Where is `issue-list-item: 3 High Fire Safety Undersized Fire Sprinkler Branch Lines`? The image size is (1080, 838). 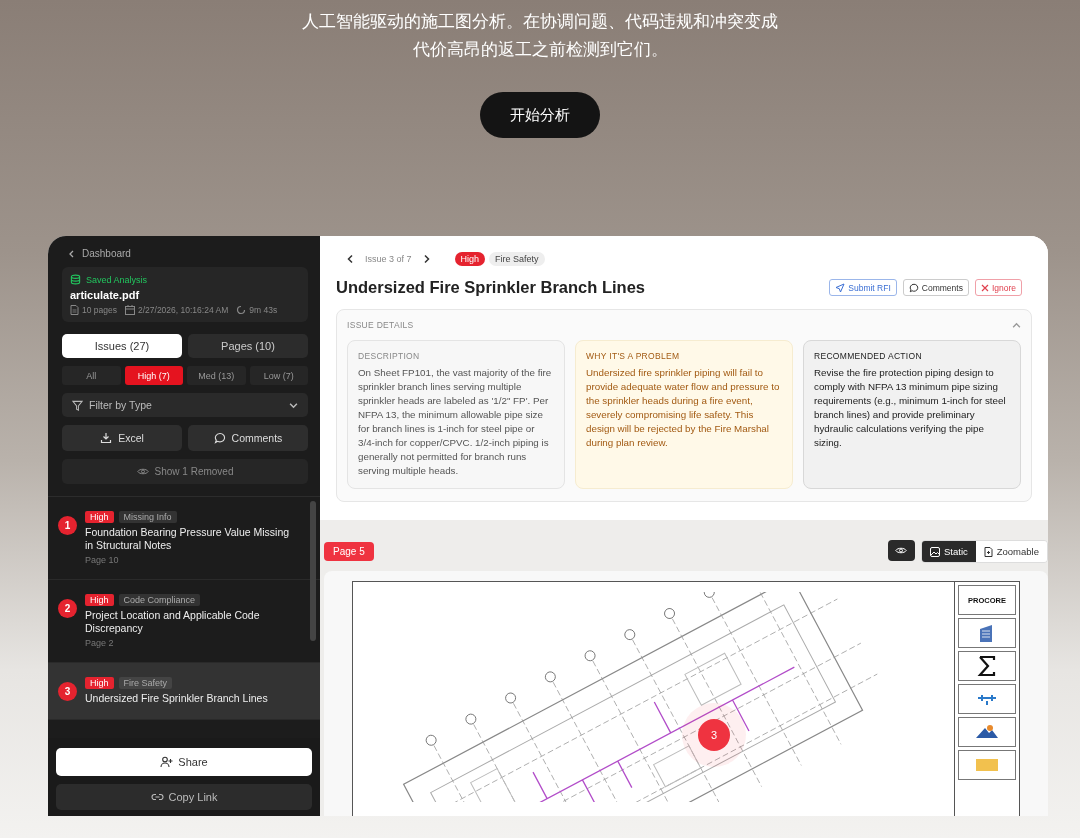
issue-list-item: 3 High Fire Safety Undersized Fire Sprinkler Branch Lines is located at coordinates (184, 691).